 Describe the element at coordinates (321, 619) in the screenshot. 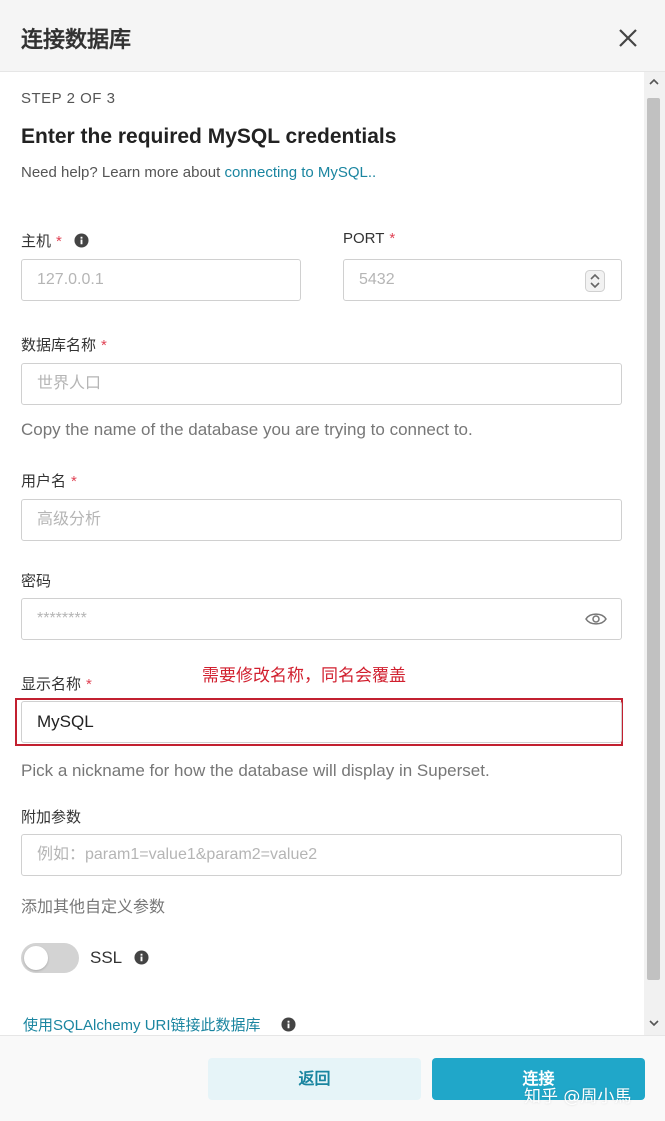

I see `password-input: ********` at that location.